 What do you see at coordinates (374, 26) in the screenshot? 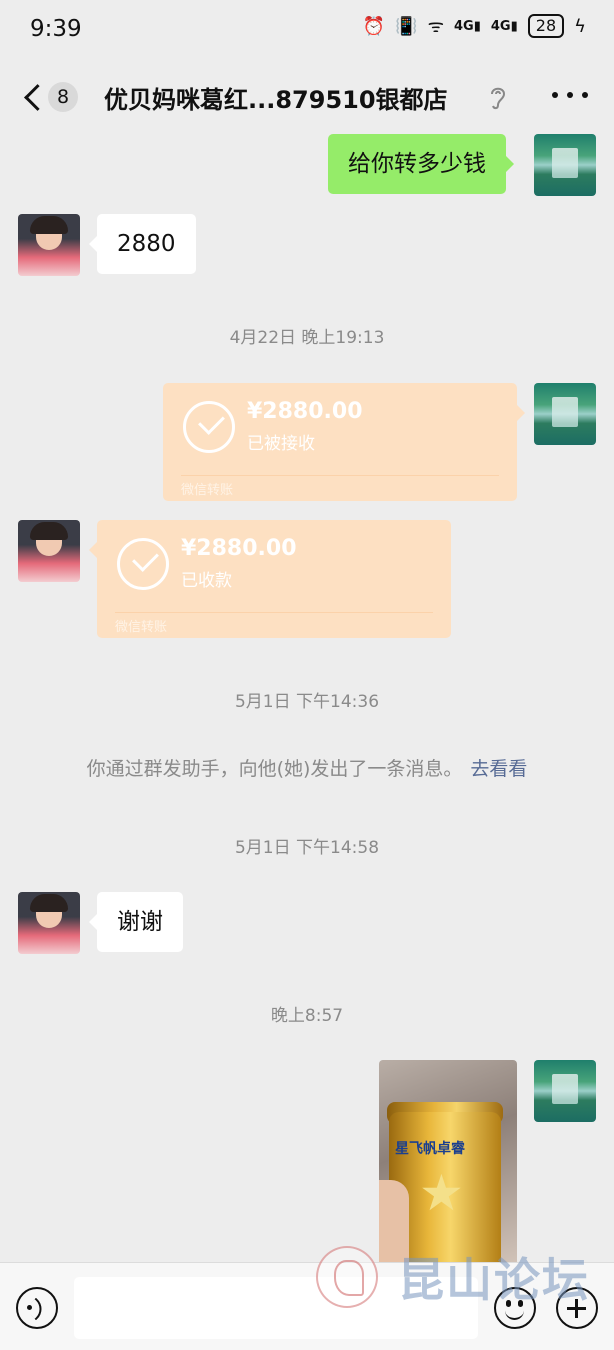
I see `alarm-icon: ⏰` at bounding box center [374, 26].